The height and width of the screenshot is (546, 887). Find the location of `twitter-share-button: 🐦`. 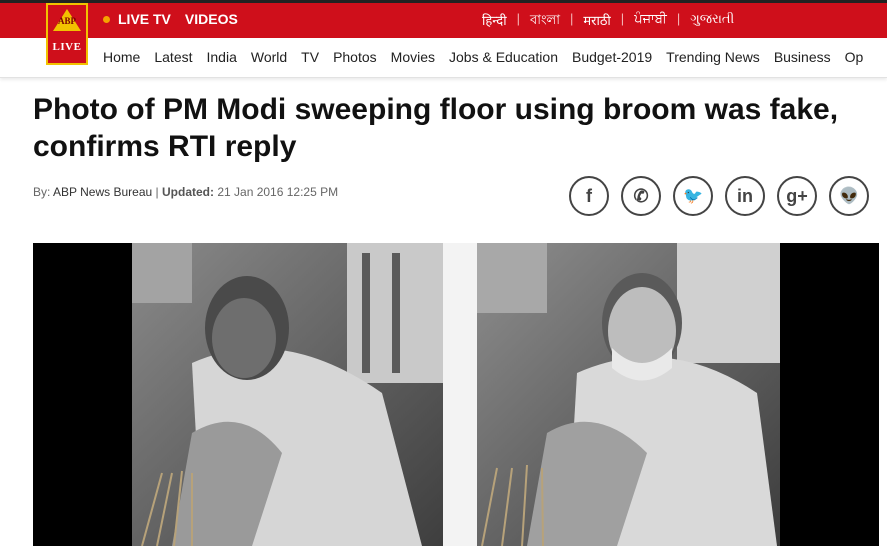

twitter-share-button: 🐦 is located at coordinates (693, 196).